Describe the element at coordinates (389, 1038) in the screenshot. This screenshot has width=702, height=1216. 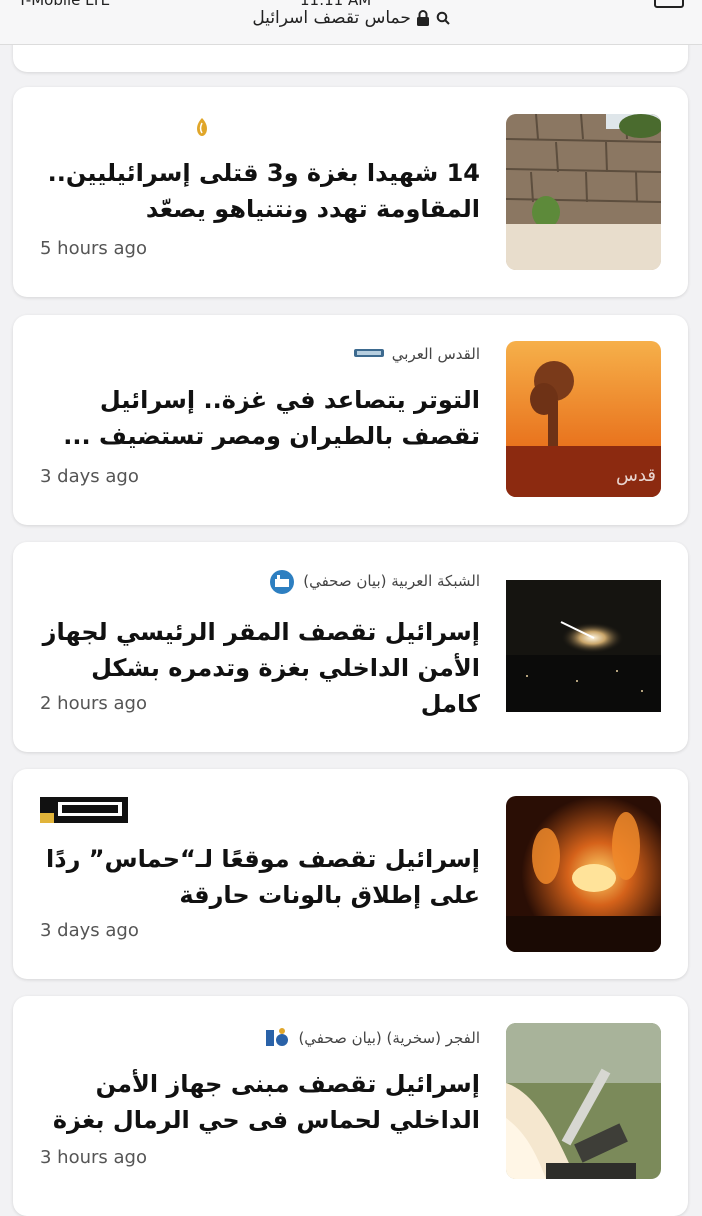
I see `source-name: الفجر (سخرية) (بيان صحفي)` at that location.